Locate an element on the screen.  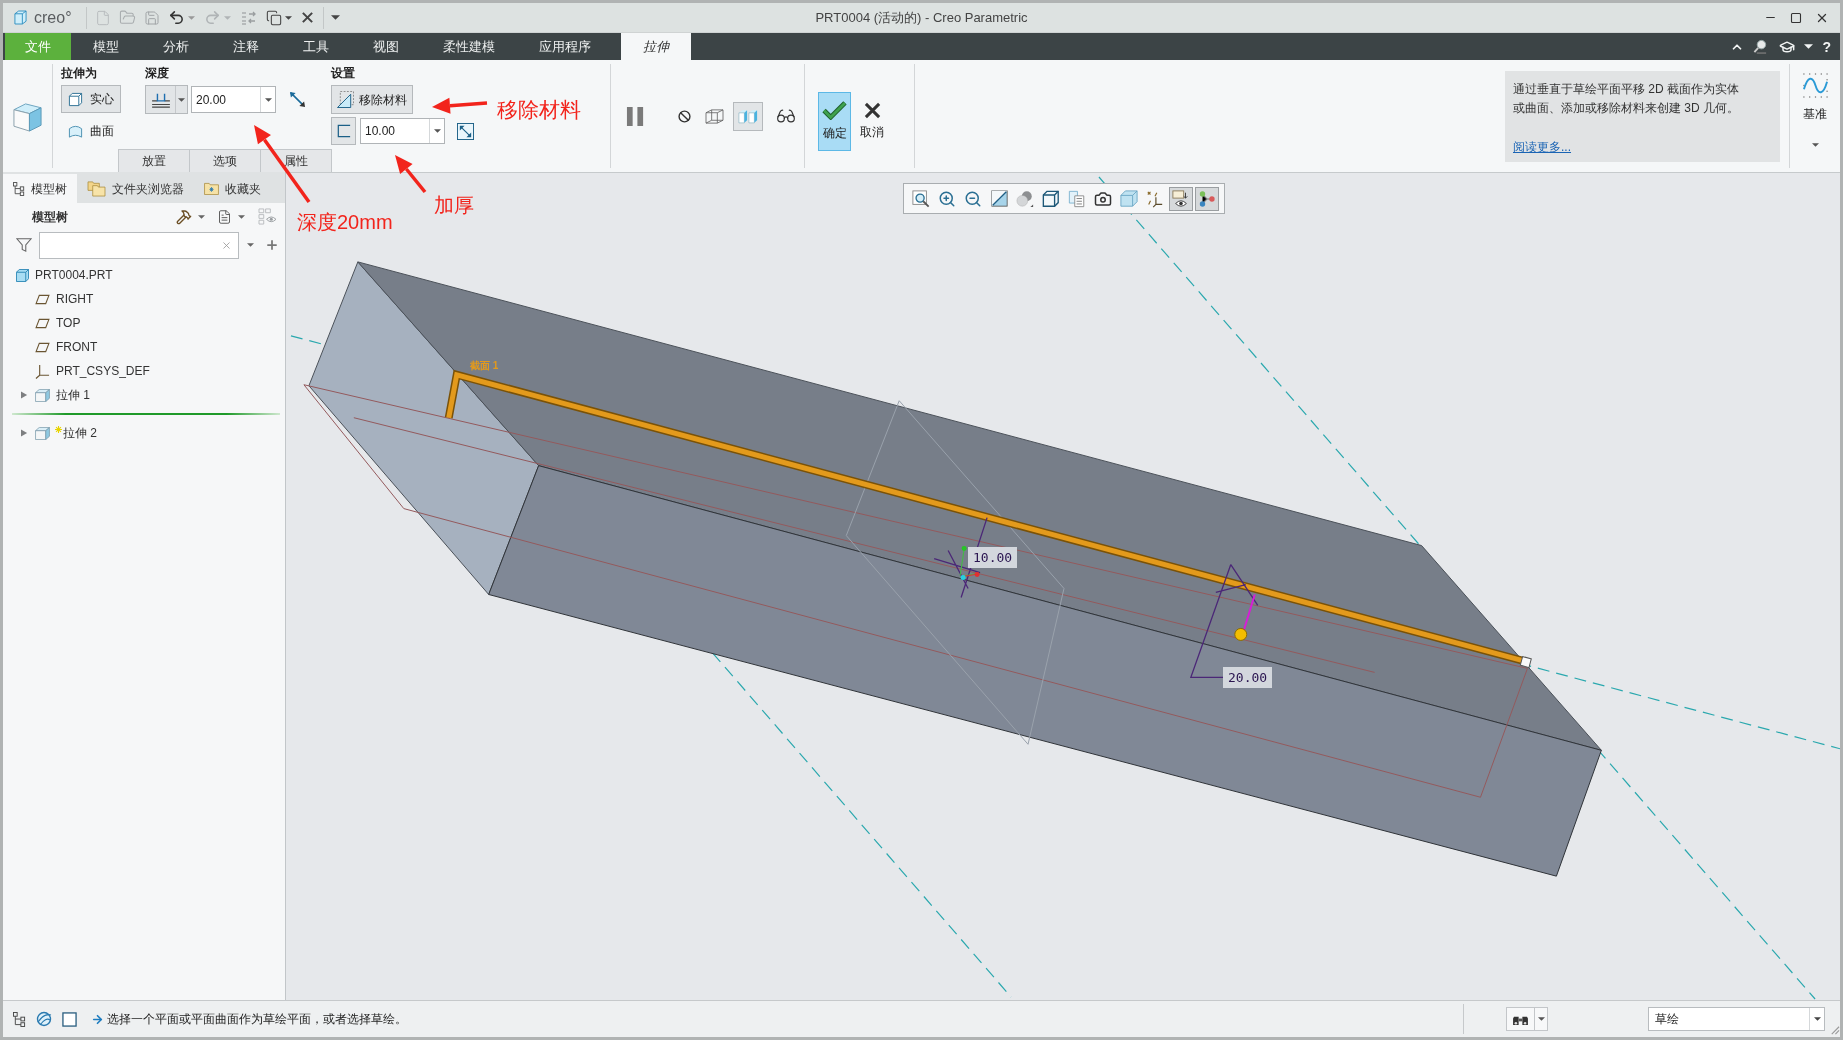
panel-tab: 属性 is located at coordinates (296, 160).